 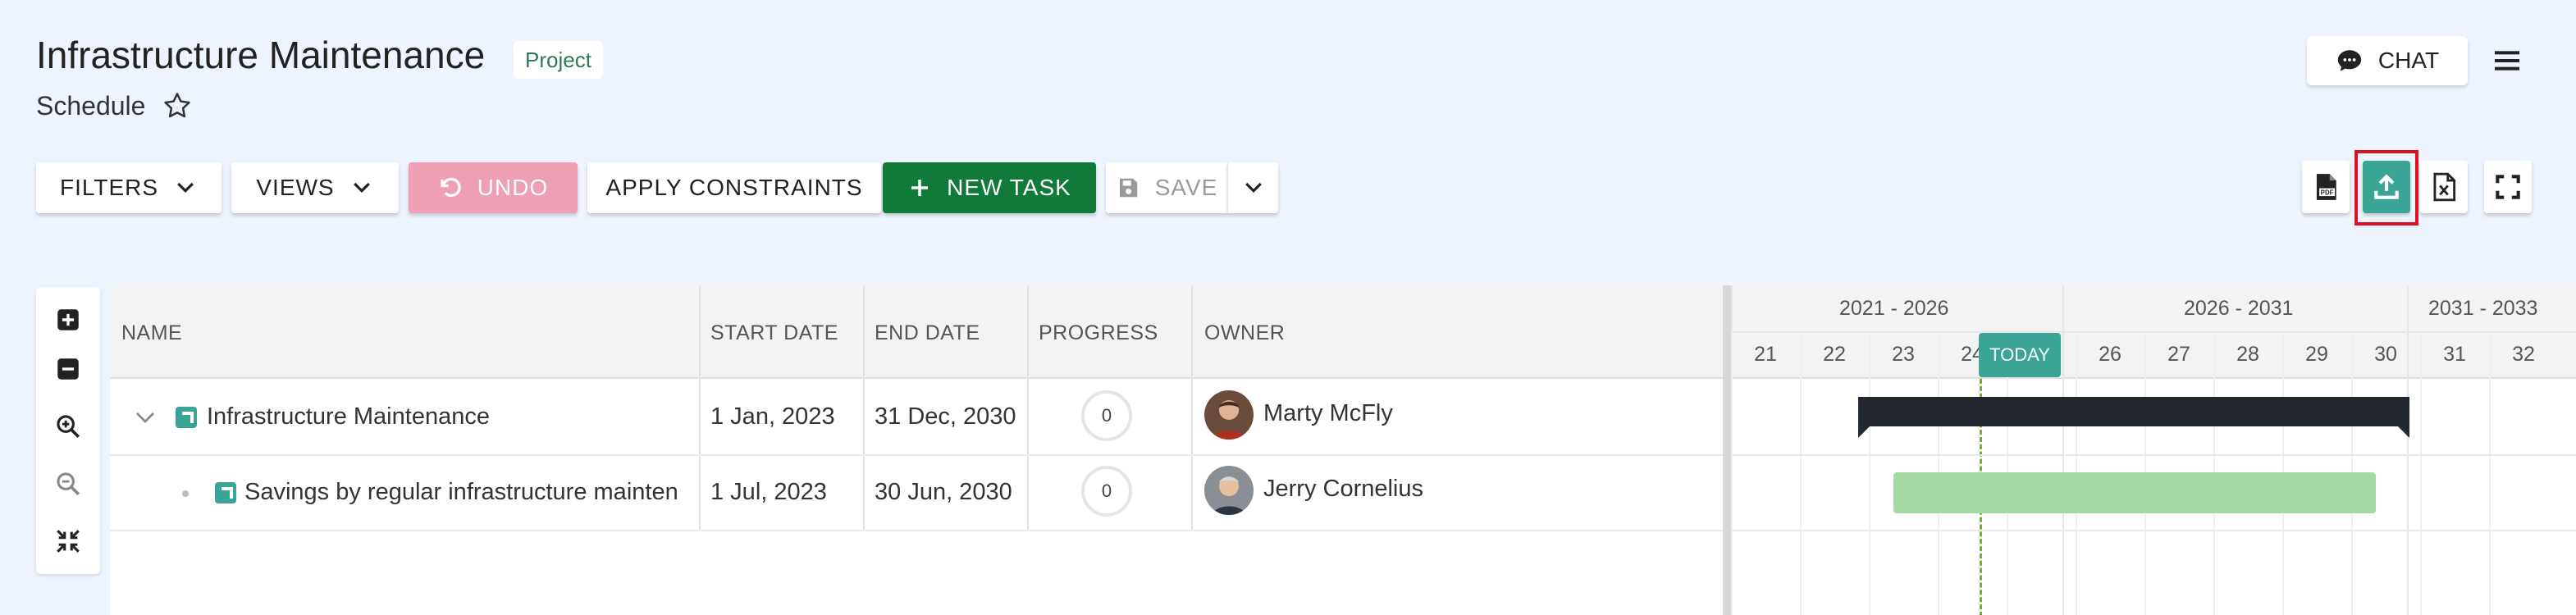 I want to click on plus-square-icon, so click(x=68, y=319).